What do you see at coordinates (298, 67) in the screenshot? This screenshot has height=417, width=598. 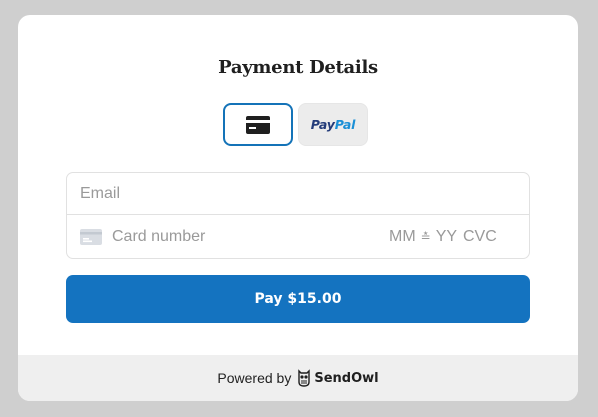 I see `page-title: Payment Details` at bounding box center [298, 67].